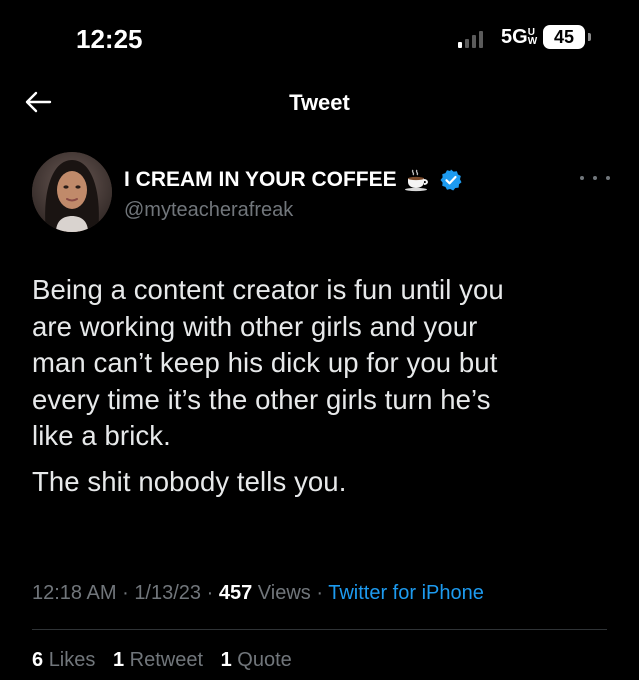  What do you see at coordinates (226, 660) in the screenshot?
I see `quotes-count: 1` at bounding box center [226, 660].